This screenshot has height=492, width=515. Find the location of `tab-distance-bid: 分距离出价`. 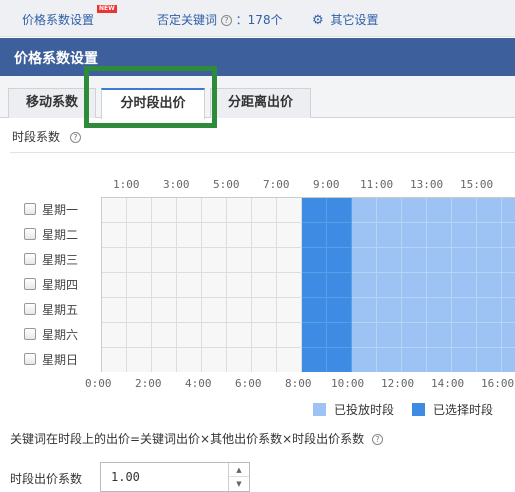

tab-distance-bid: 分距离出价 is located at coordinates (260, 103).